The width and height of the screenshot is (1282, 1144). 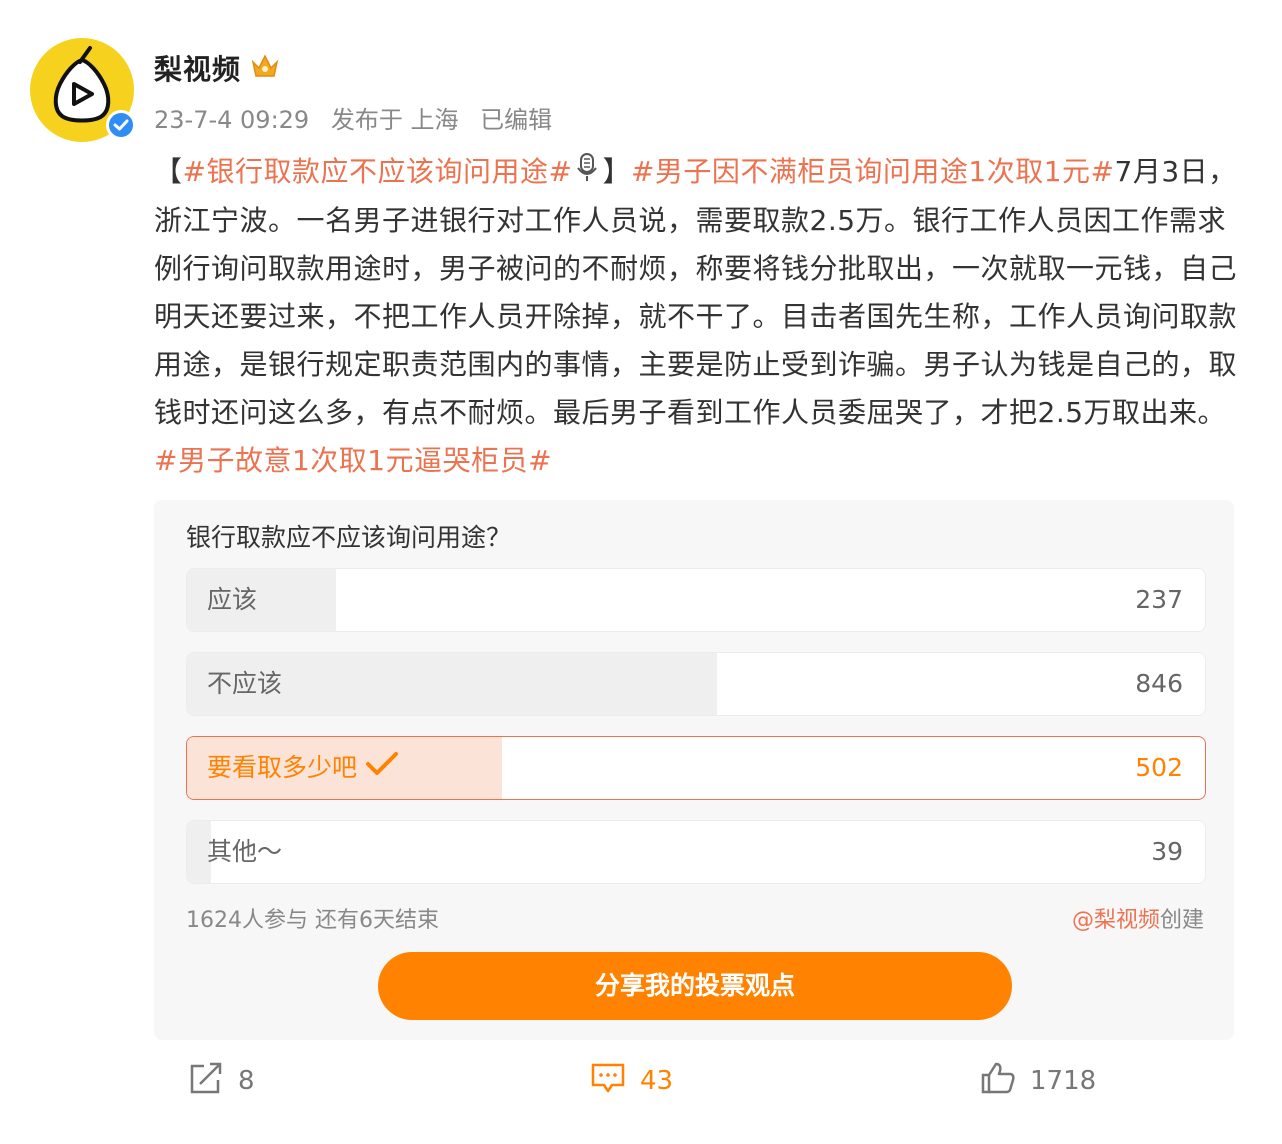 What do you see at coordinates (873, 171) in the screenshot?
I see `hashtag-link: #男子因不满柜员询问用途1次取1元#` at bounding box center [873, 171].